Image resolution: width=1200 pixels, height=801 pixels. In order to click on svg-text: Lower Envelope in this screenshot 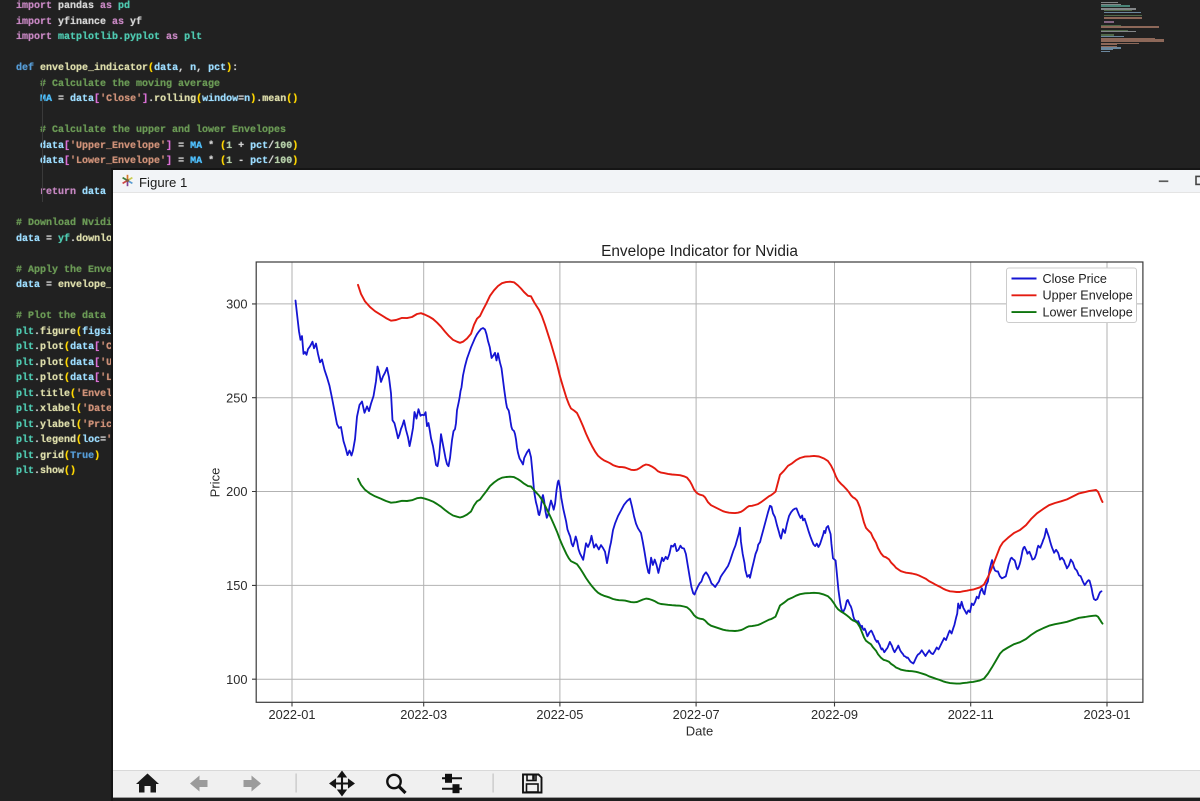, I will do `click(1088, 313)`.